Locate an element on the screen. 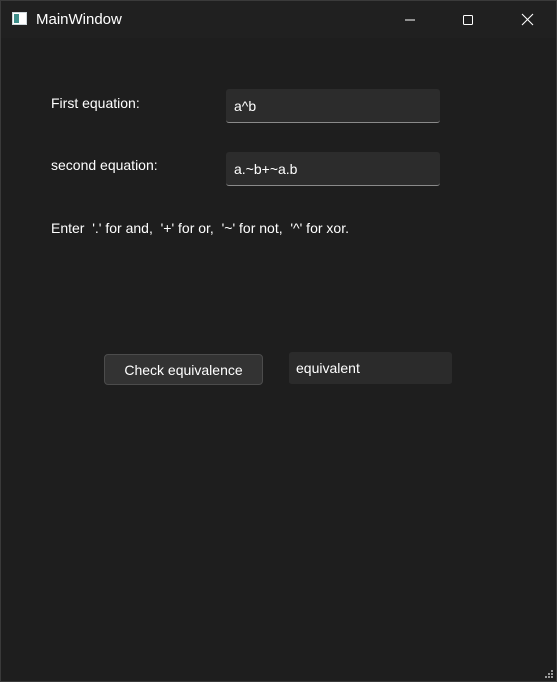  close-icon is located at coordinates (527, 19).